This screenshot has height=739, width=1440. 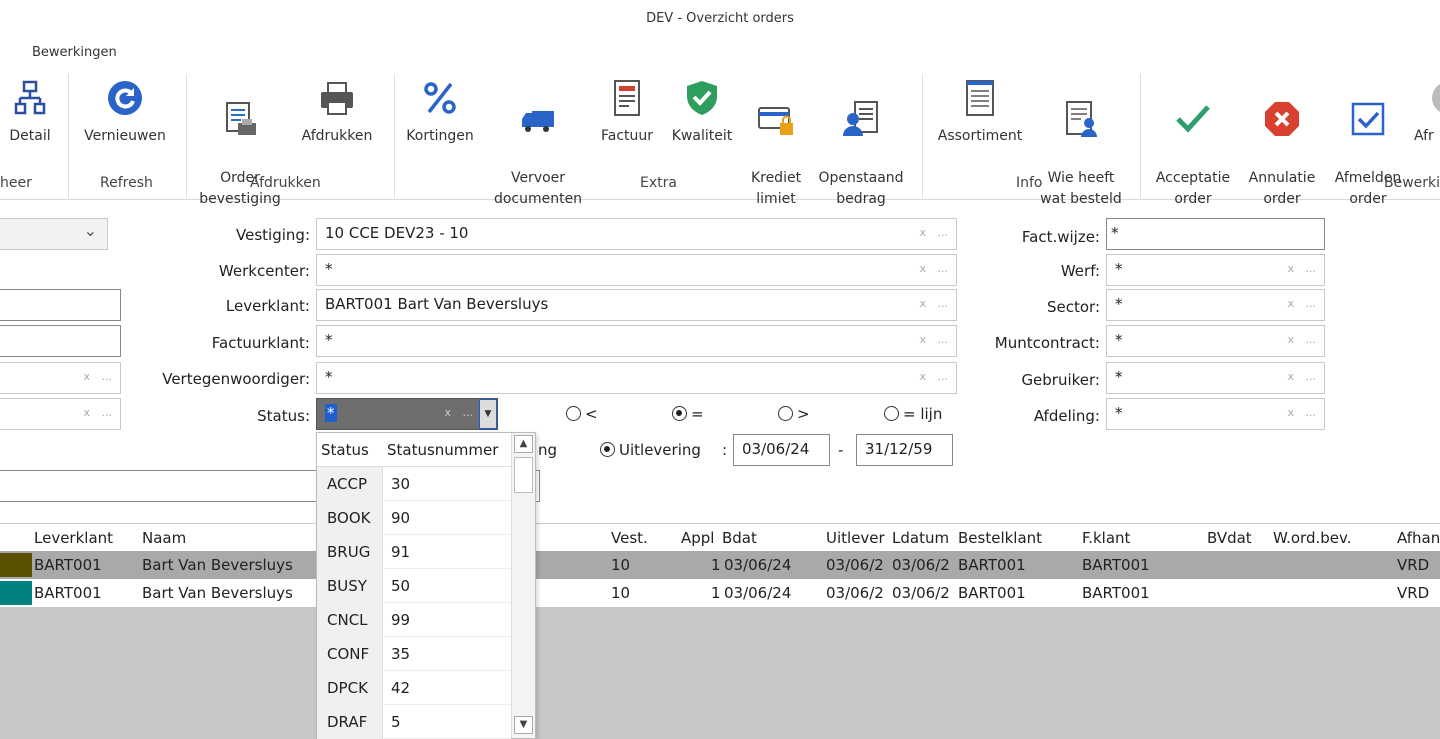 I want to click on radio-uitlevering: Uitlevering, so click(x=650, y=450).